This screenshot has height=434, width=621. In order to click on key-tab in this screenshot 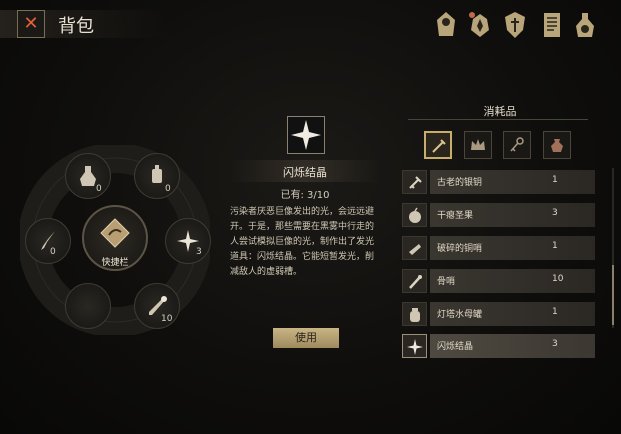, I will do `click(517, 145)`.